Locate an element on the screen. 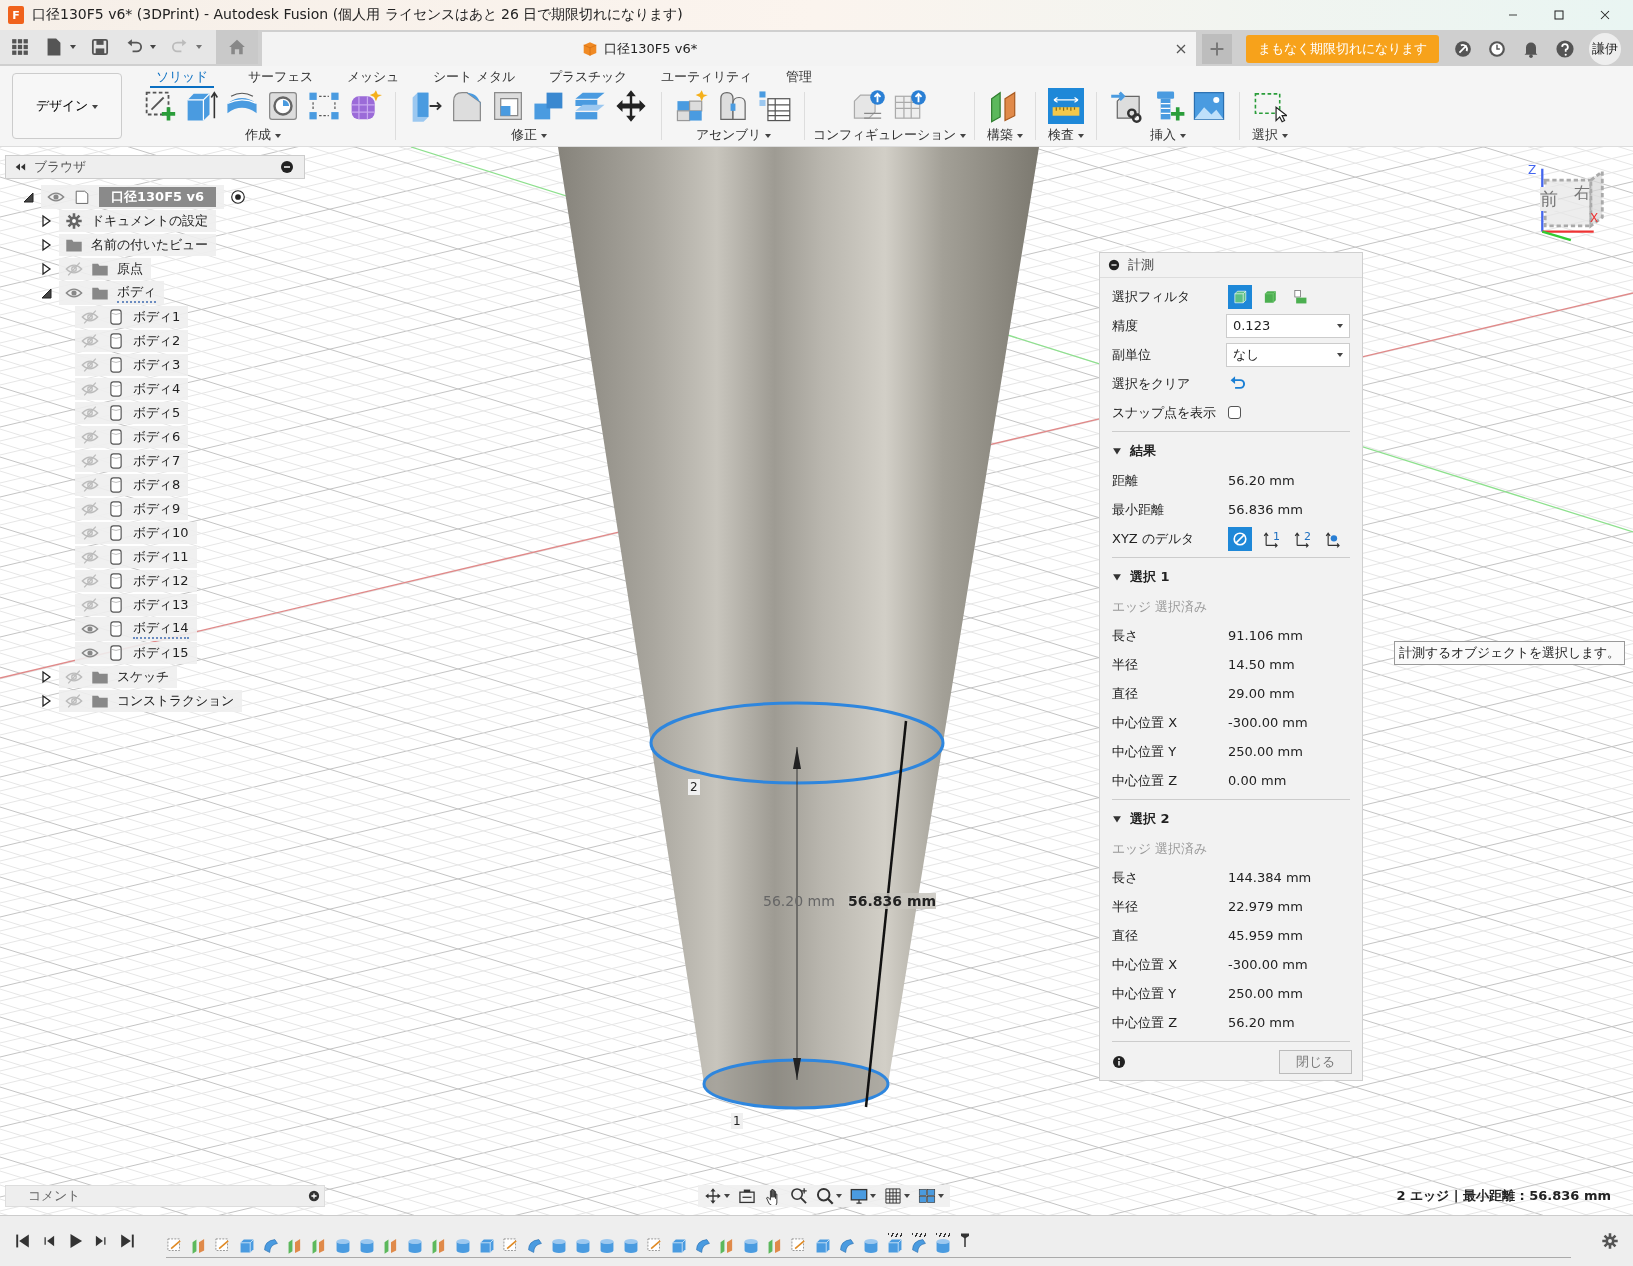  ribbon-tab: プラスチック is located at coordinates (588, 77).